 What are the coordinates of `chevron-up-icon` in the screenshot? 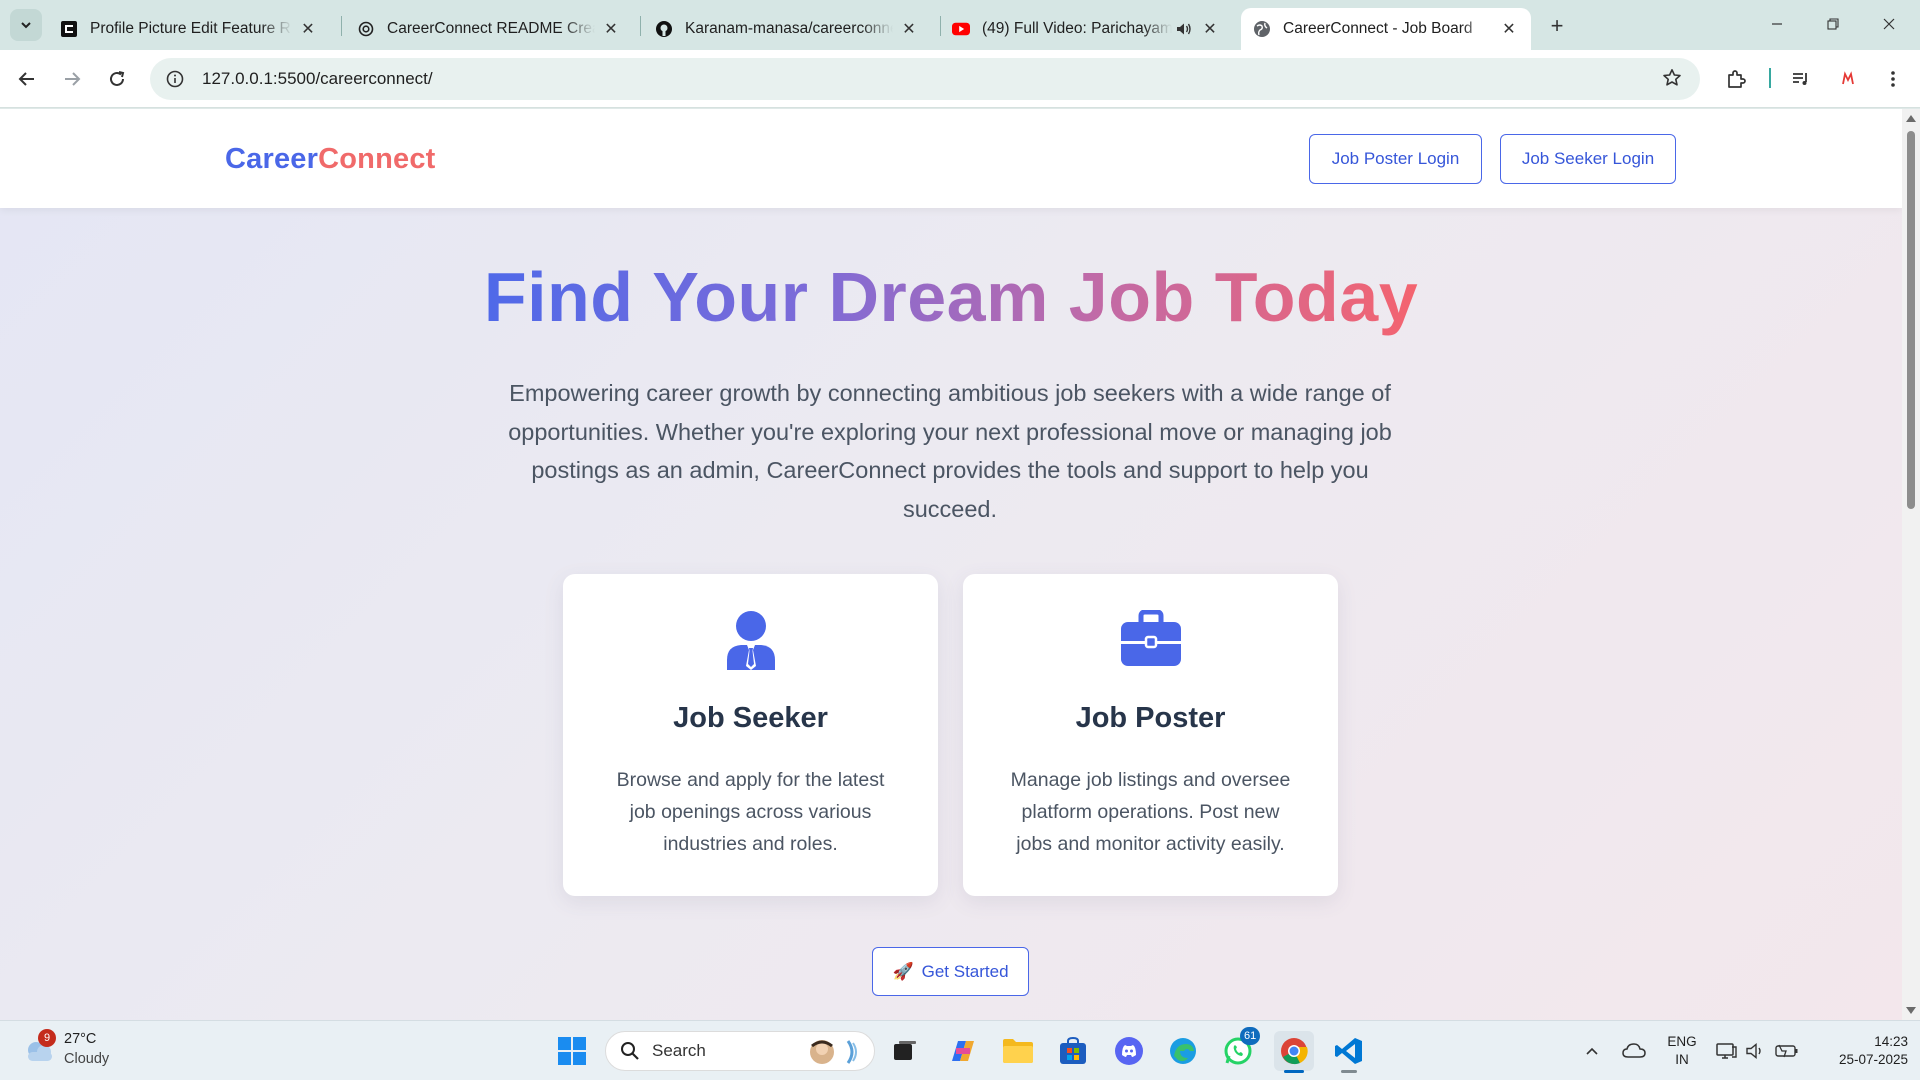 It's located at (1592, 1051).